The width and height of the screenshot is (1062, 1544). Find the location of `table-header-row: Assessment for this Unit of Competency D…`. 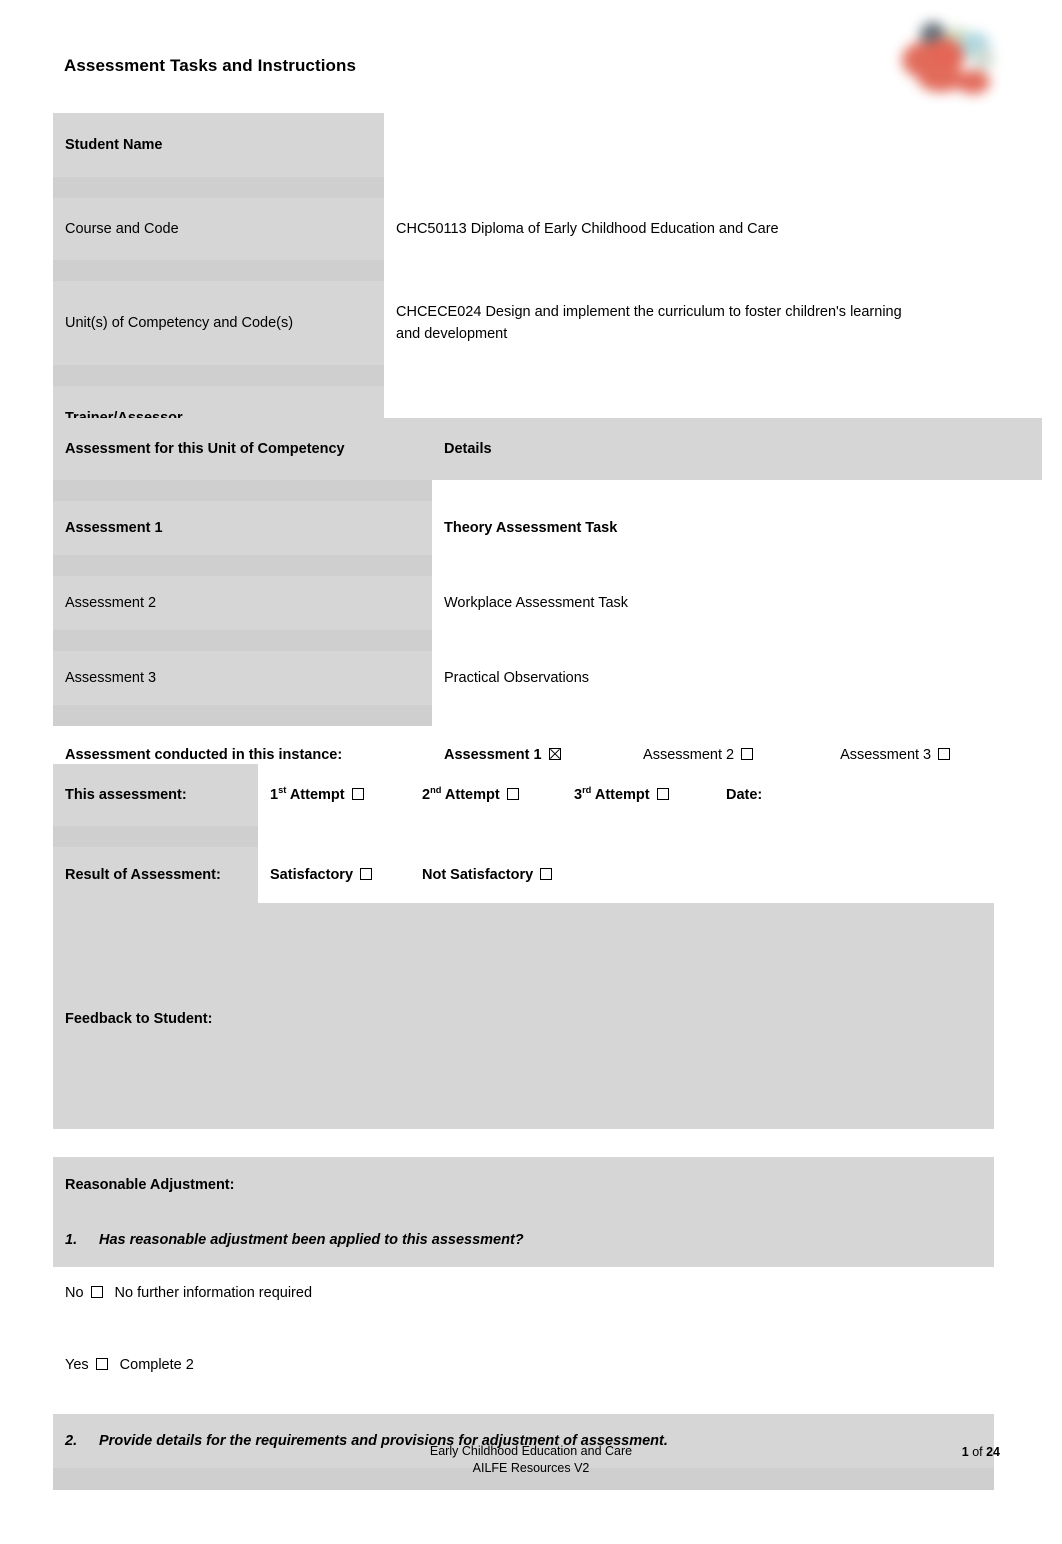

table-header-row: Assessment for this Unit of Competency D… is located at coordinates (547, 449).